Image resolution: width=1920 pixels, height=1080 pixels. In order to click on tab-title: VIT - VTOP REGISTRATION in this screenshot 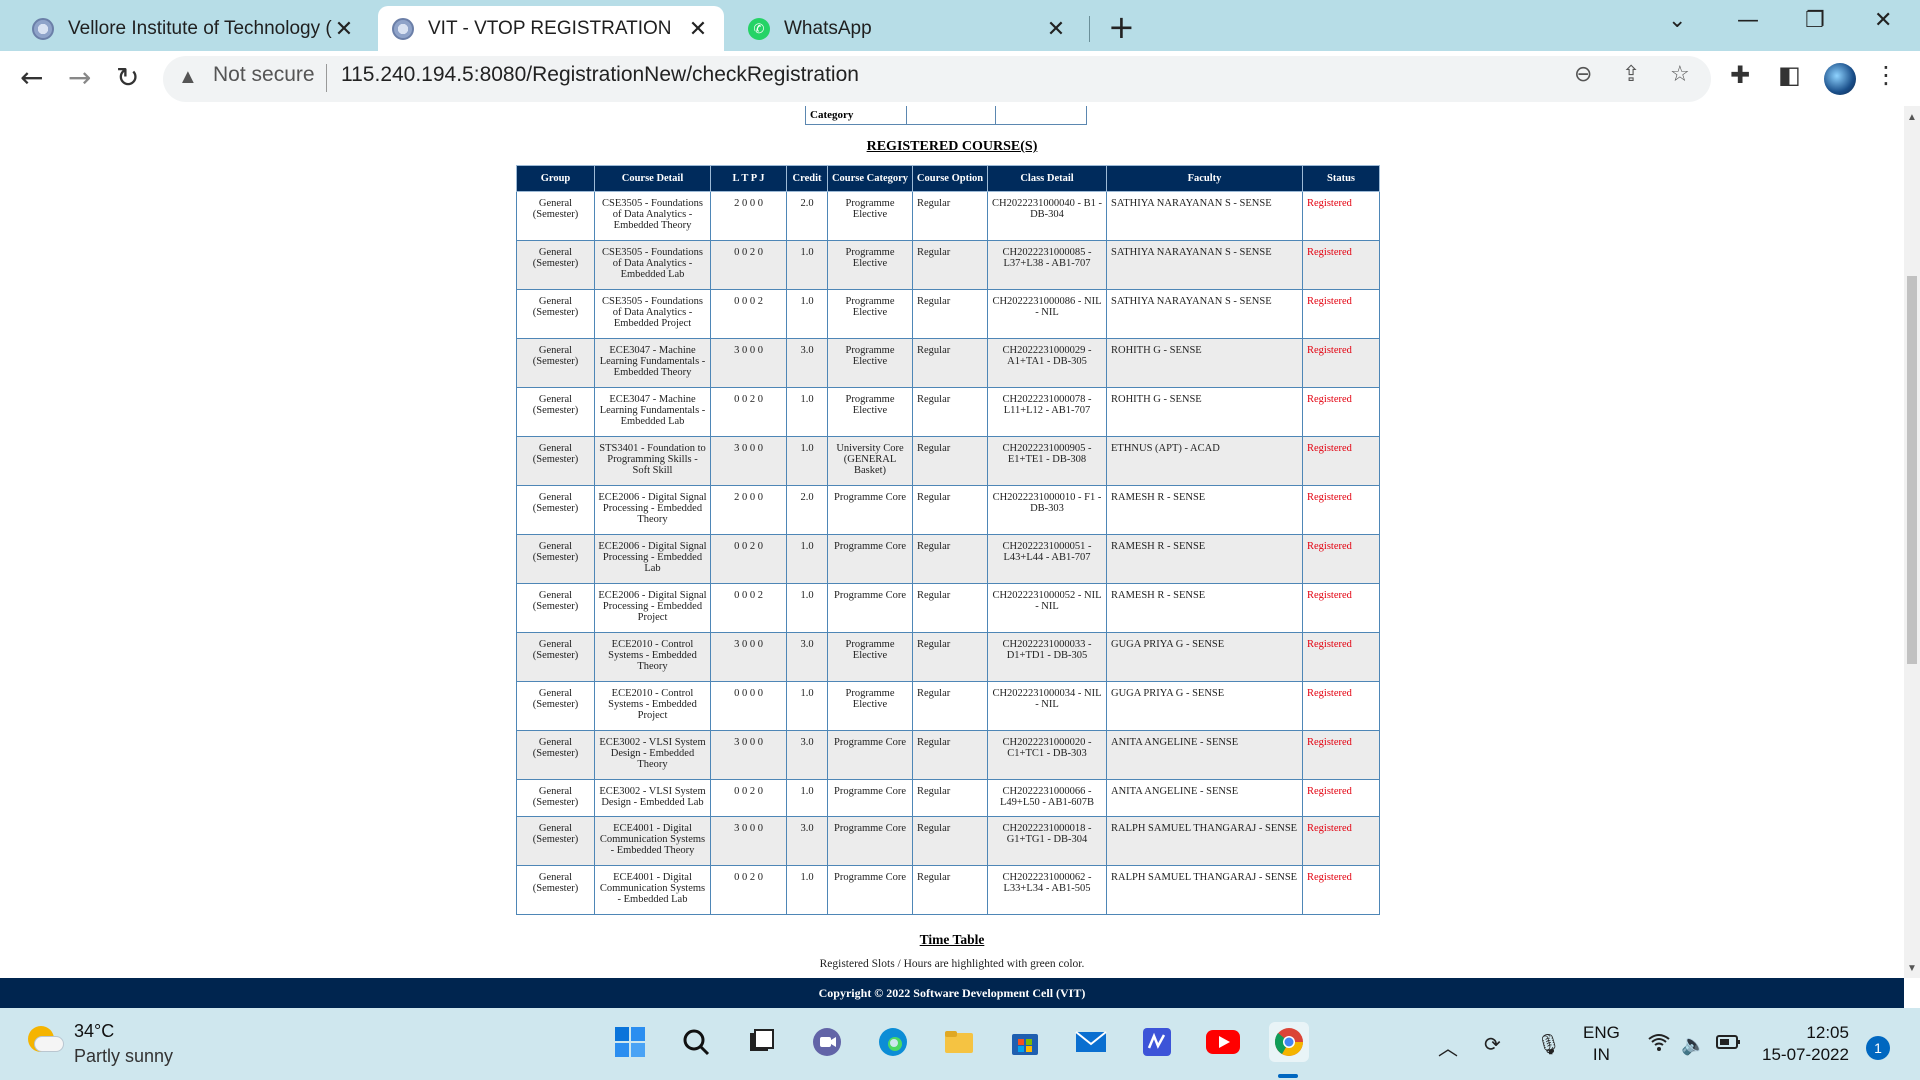, I will do `click(550, 28)`.